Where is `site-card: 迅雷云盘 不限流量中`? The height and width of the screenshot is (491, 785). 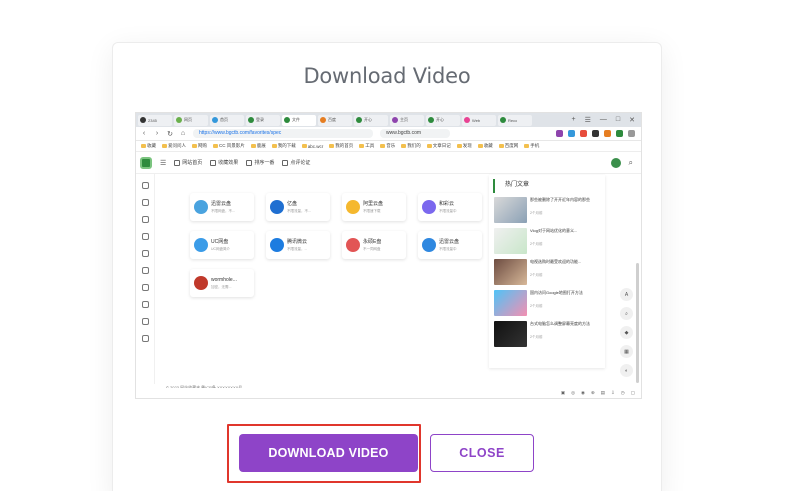
site-card: 迅雷云盘 不限流量中 is located at coordinates (450, 245).